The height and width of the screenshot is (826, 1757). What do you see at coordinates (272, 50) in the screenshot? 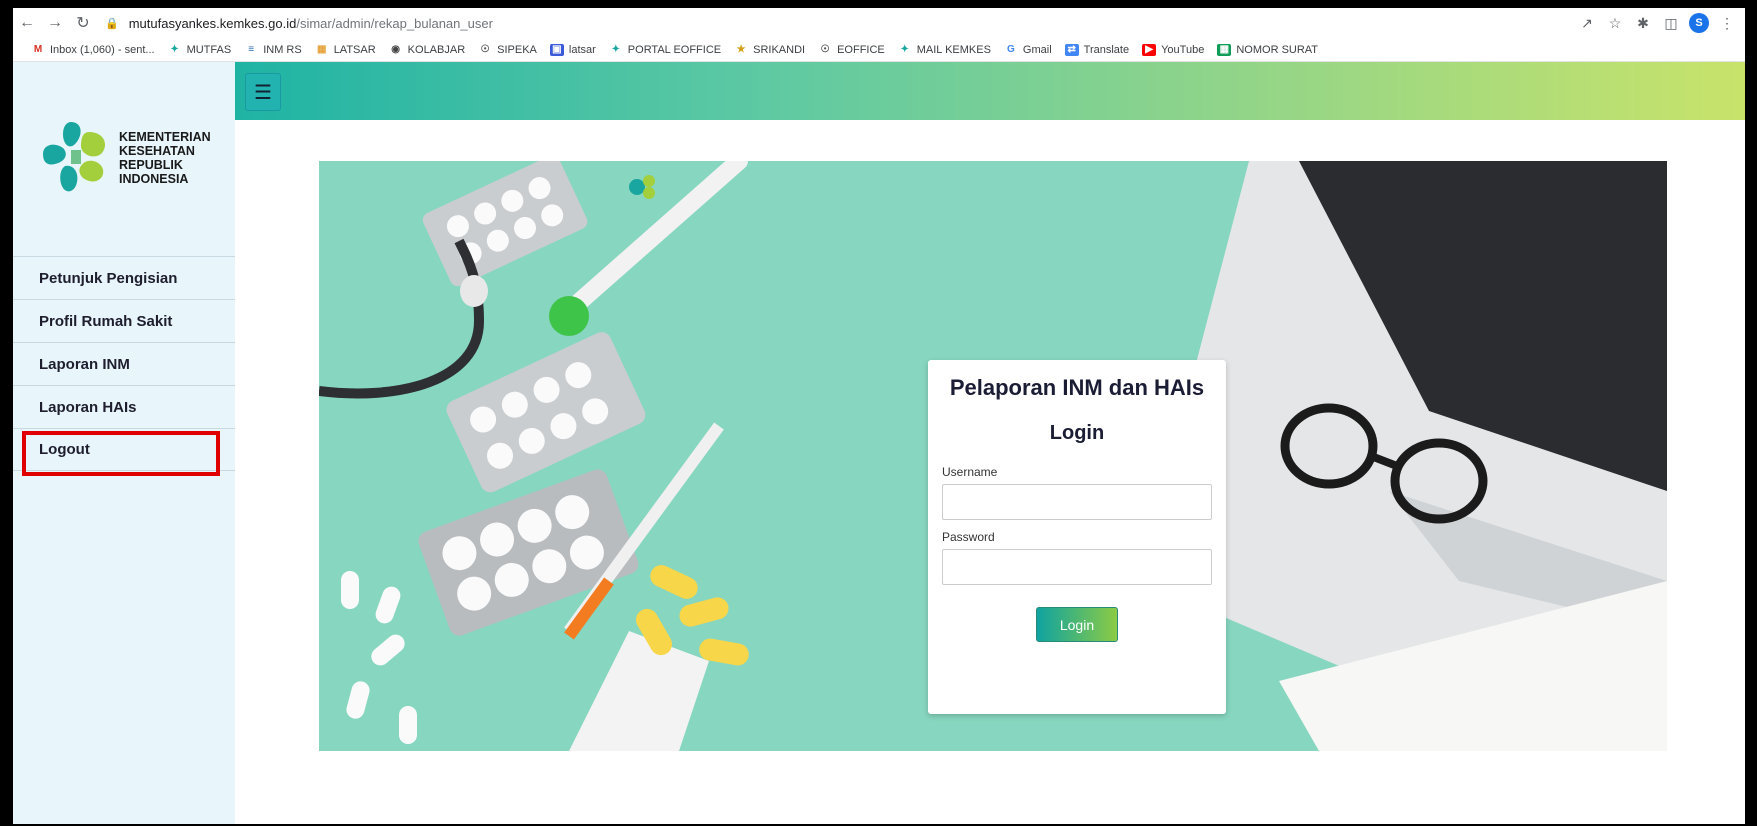
I see `bookmark-inm-rs: ≡ INM RS` at bounding box center [272, 50].